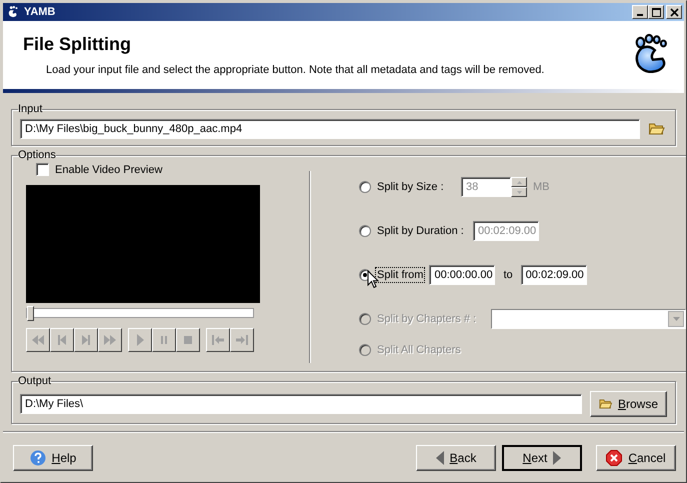 The width and height of the screenshot is (687, 483). What do you see at coordinates (77, 44) in the screenshot?
I see `page-title: File Splitting` at bounding box center [77, 44].